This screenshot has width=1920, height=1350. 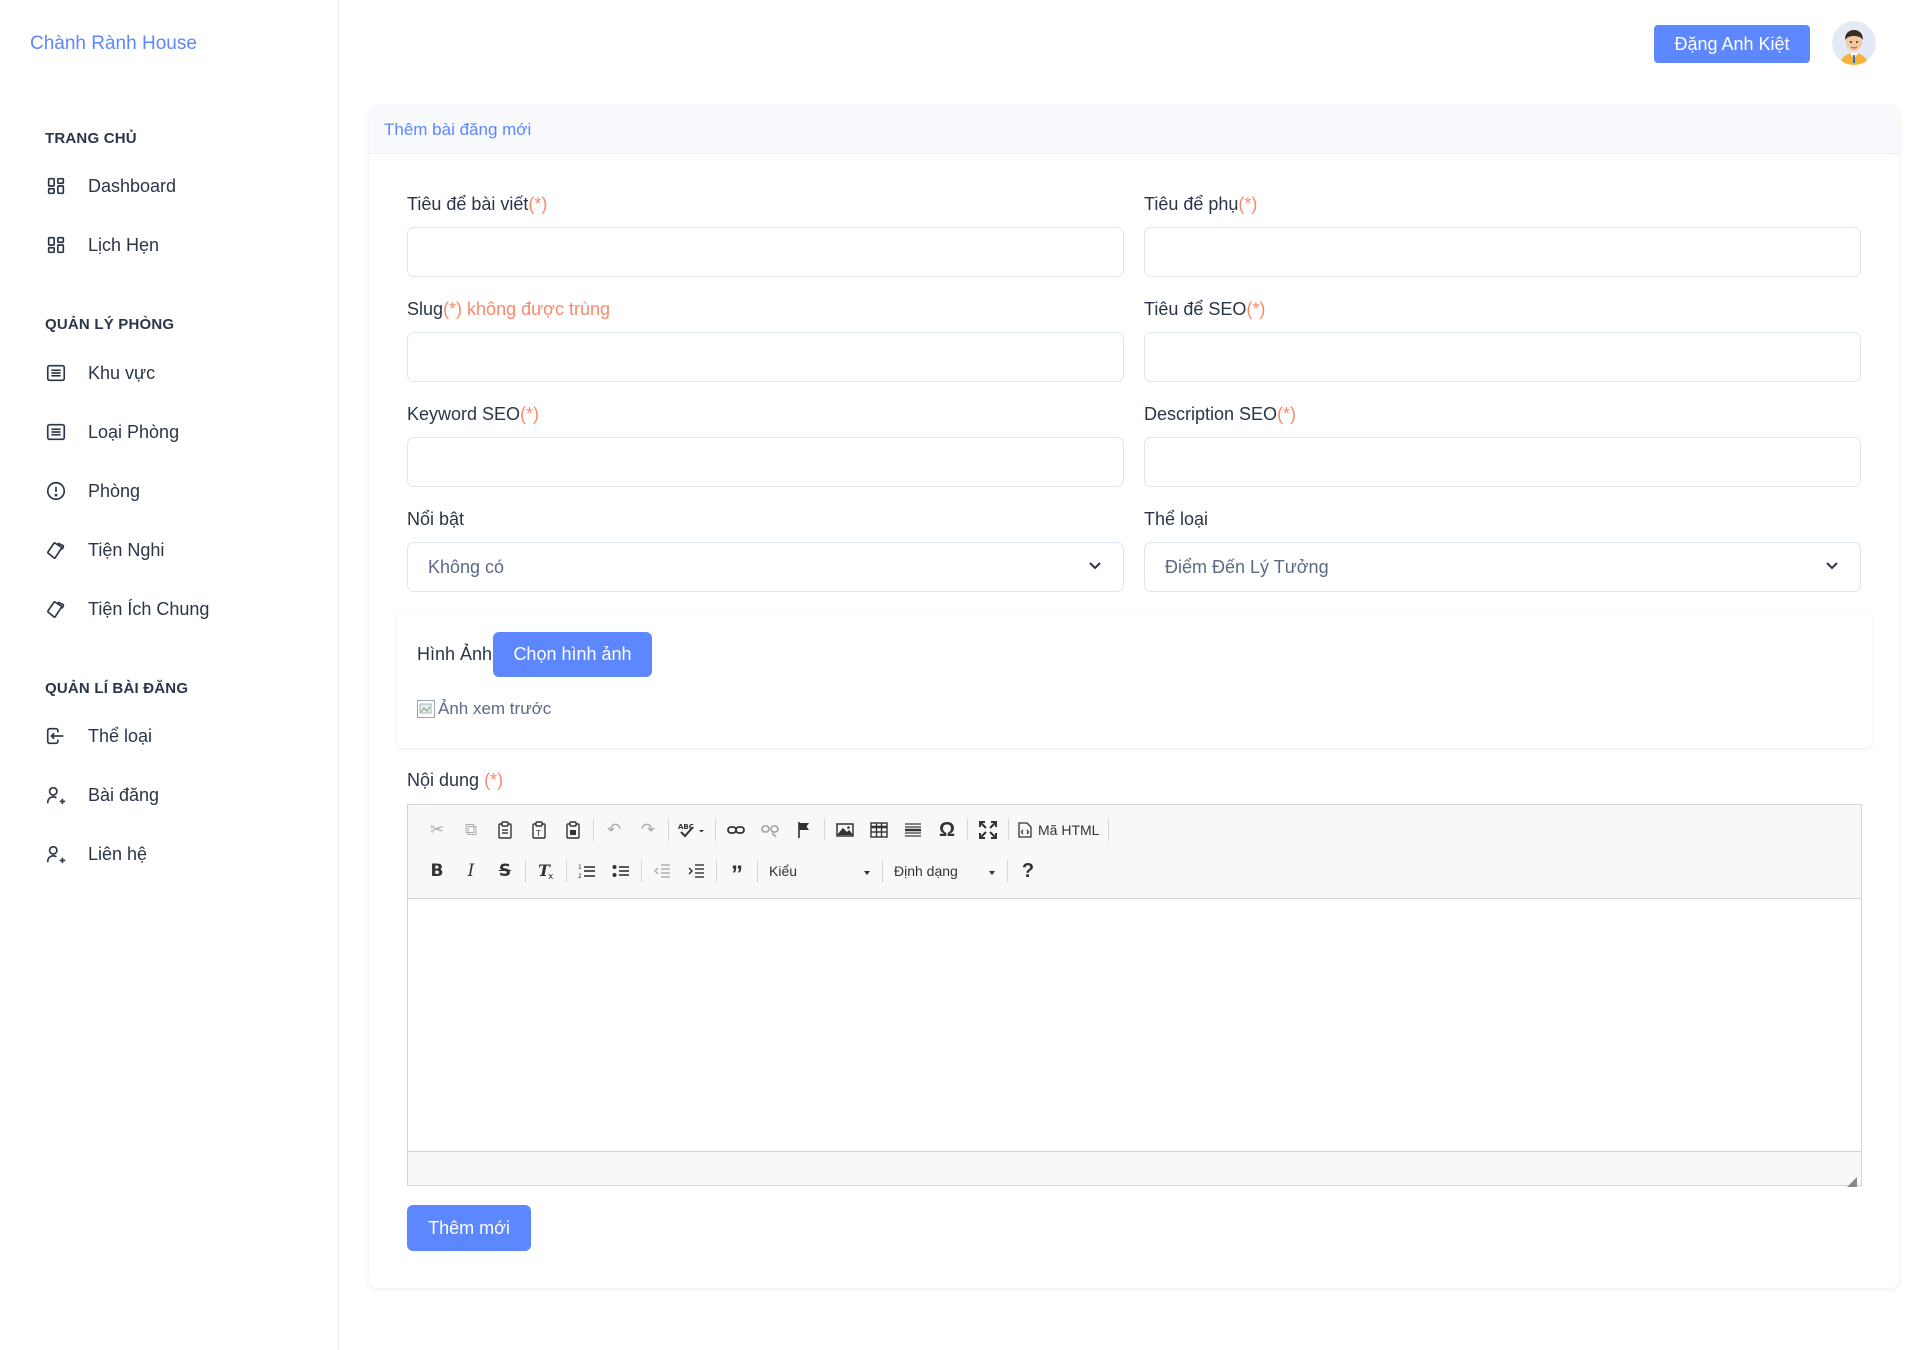 What do you see at coordinates (621, 871) in the screenshot?
I see `bullet-list-icon` at bounding box center [621, 871].